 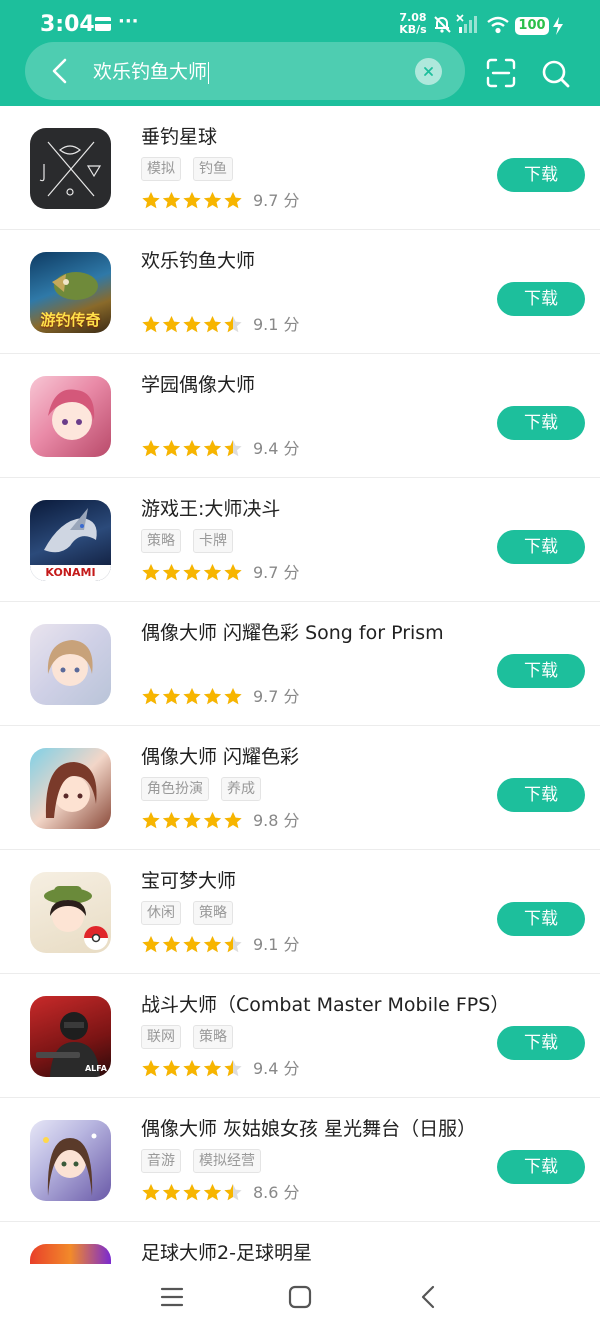 What do you see at coordinates (161, 913) in the screenshot?
I see `app-tag: 休闲` at bounding box center [161, 913].